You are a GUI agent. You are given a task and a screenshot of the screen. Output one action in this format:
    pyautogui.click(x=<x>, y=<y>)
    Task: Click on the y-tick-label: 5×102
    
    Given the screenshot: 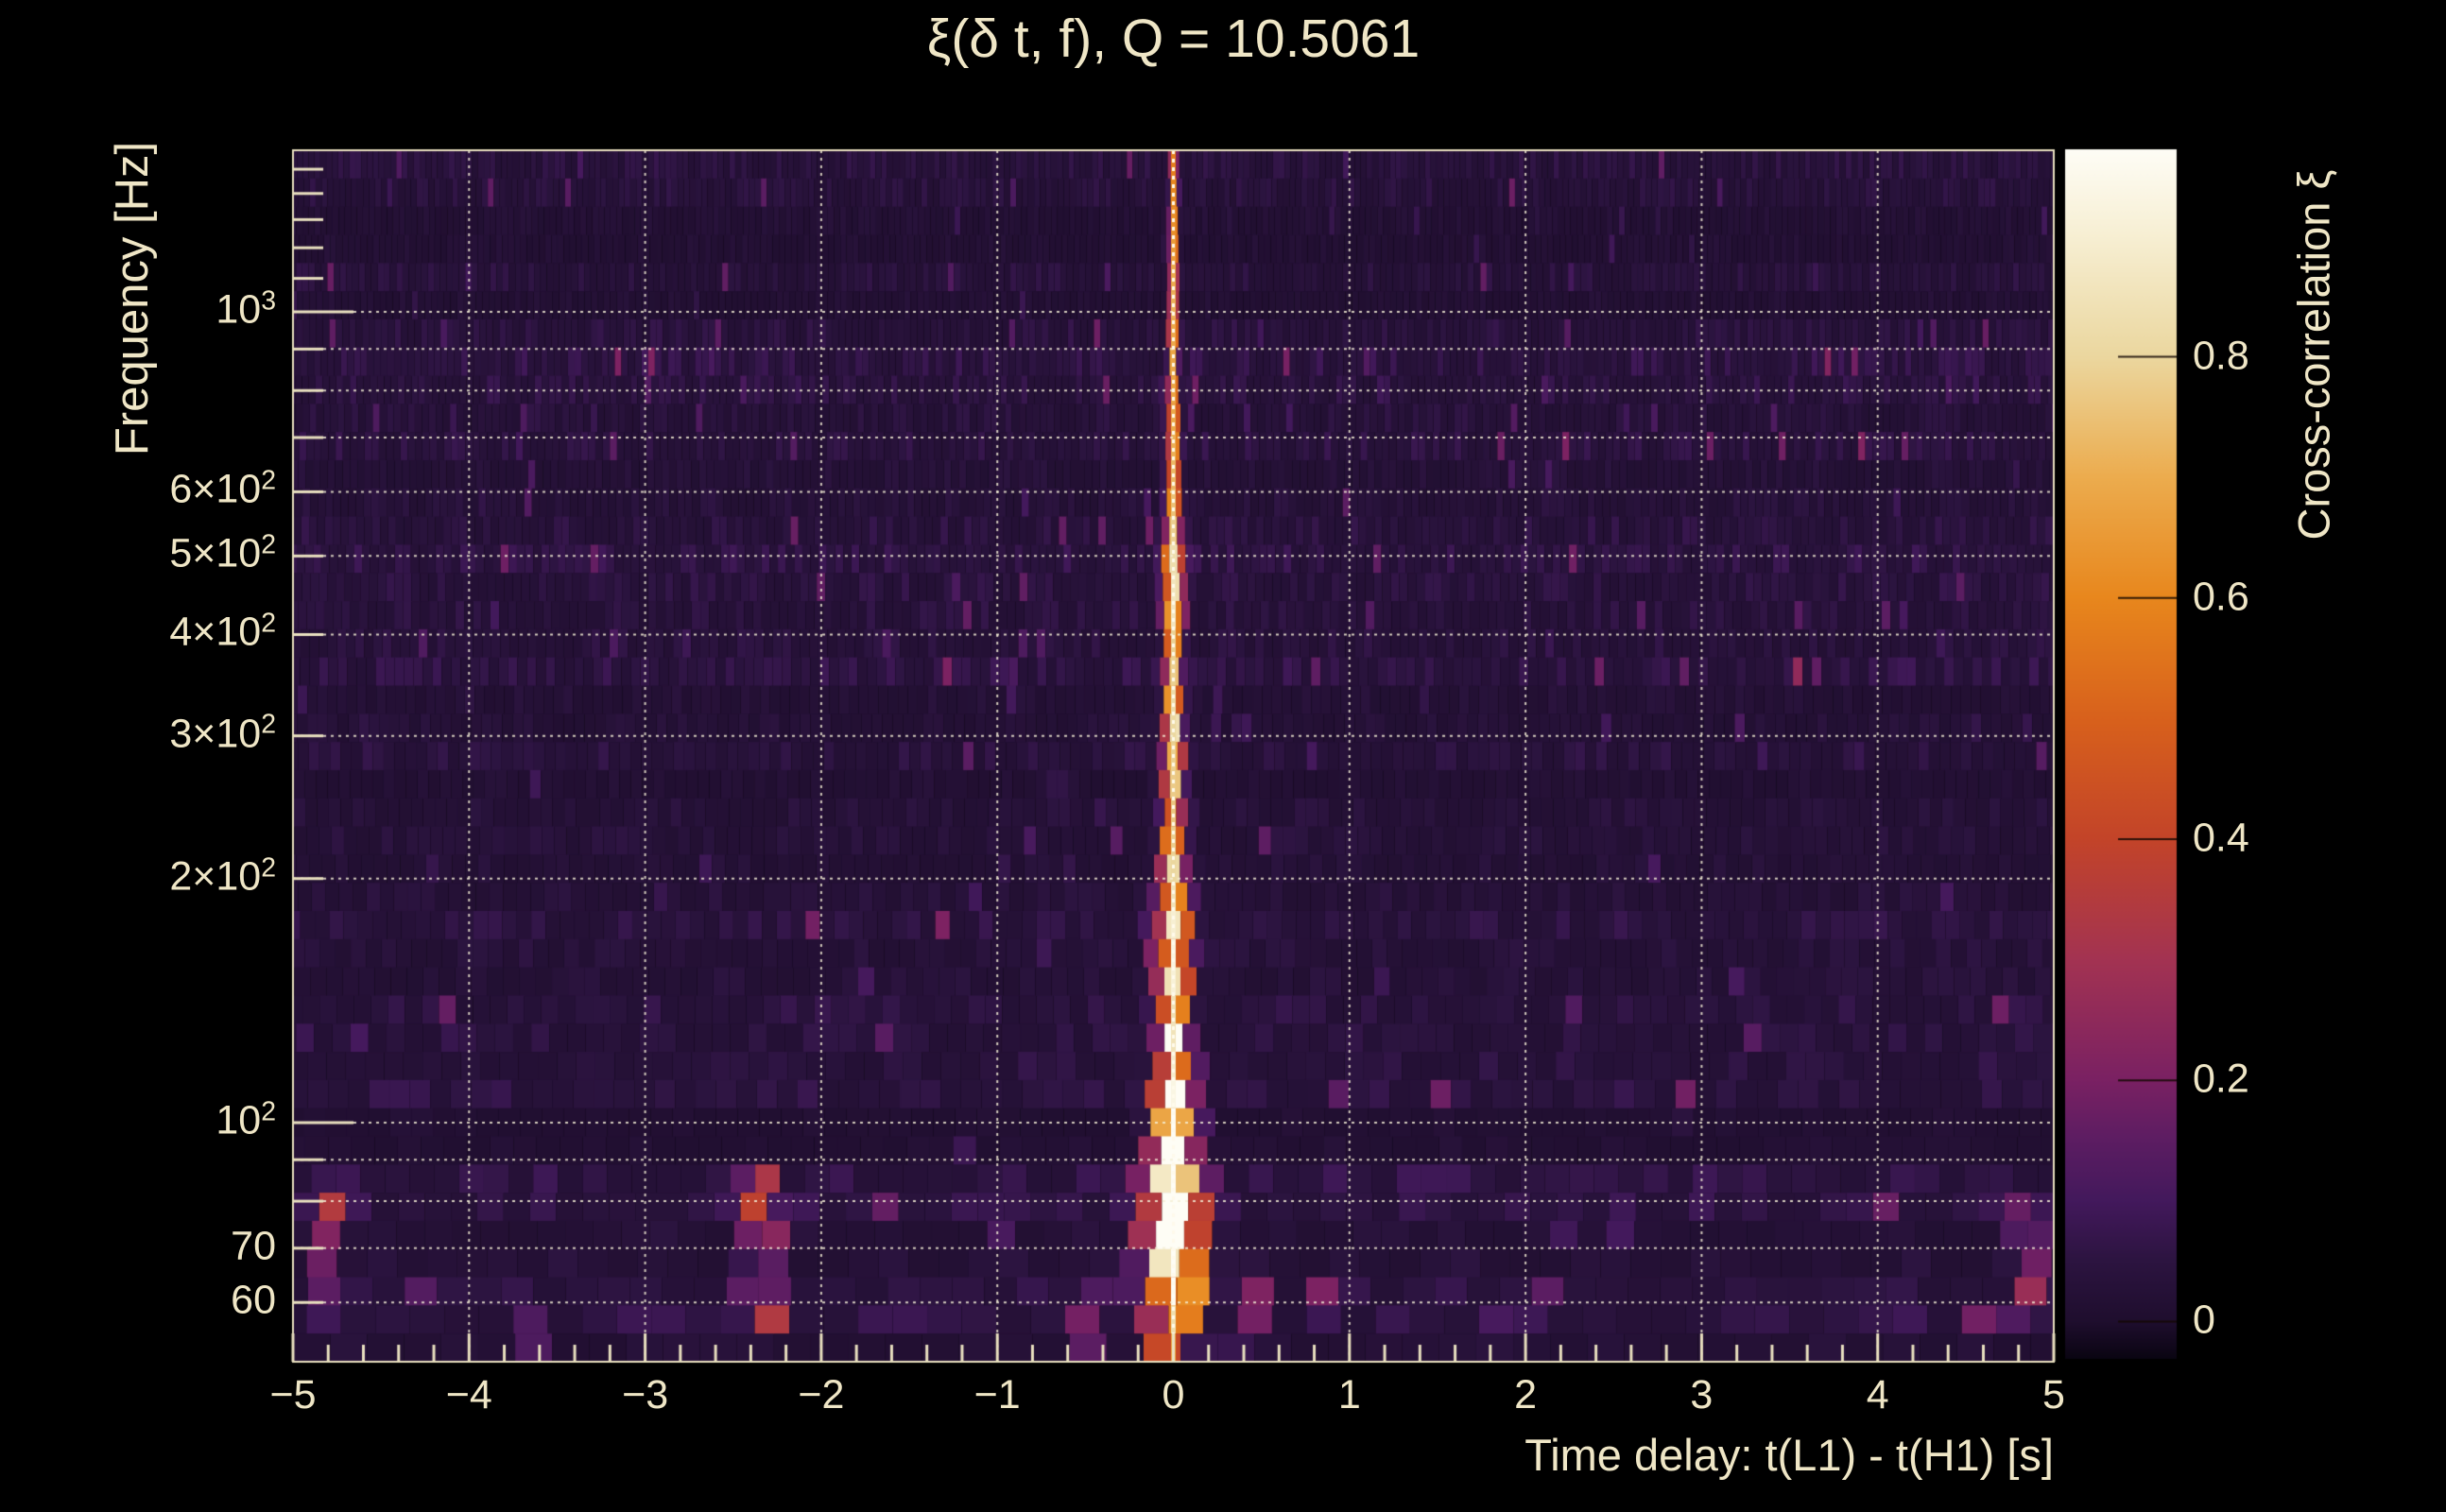 What is the action you would take?
    pyautogui.click(x=223, y=552)
    